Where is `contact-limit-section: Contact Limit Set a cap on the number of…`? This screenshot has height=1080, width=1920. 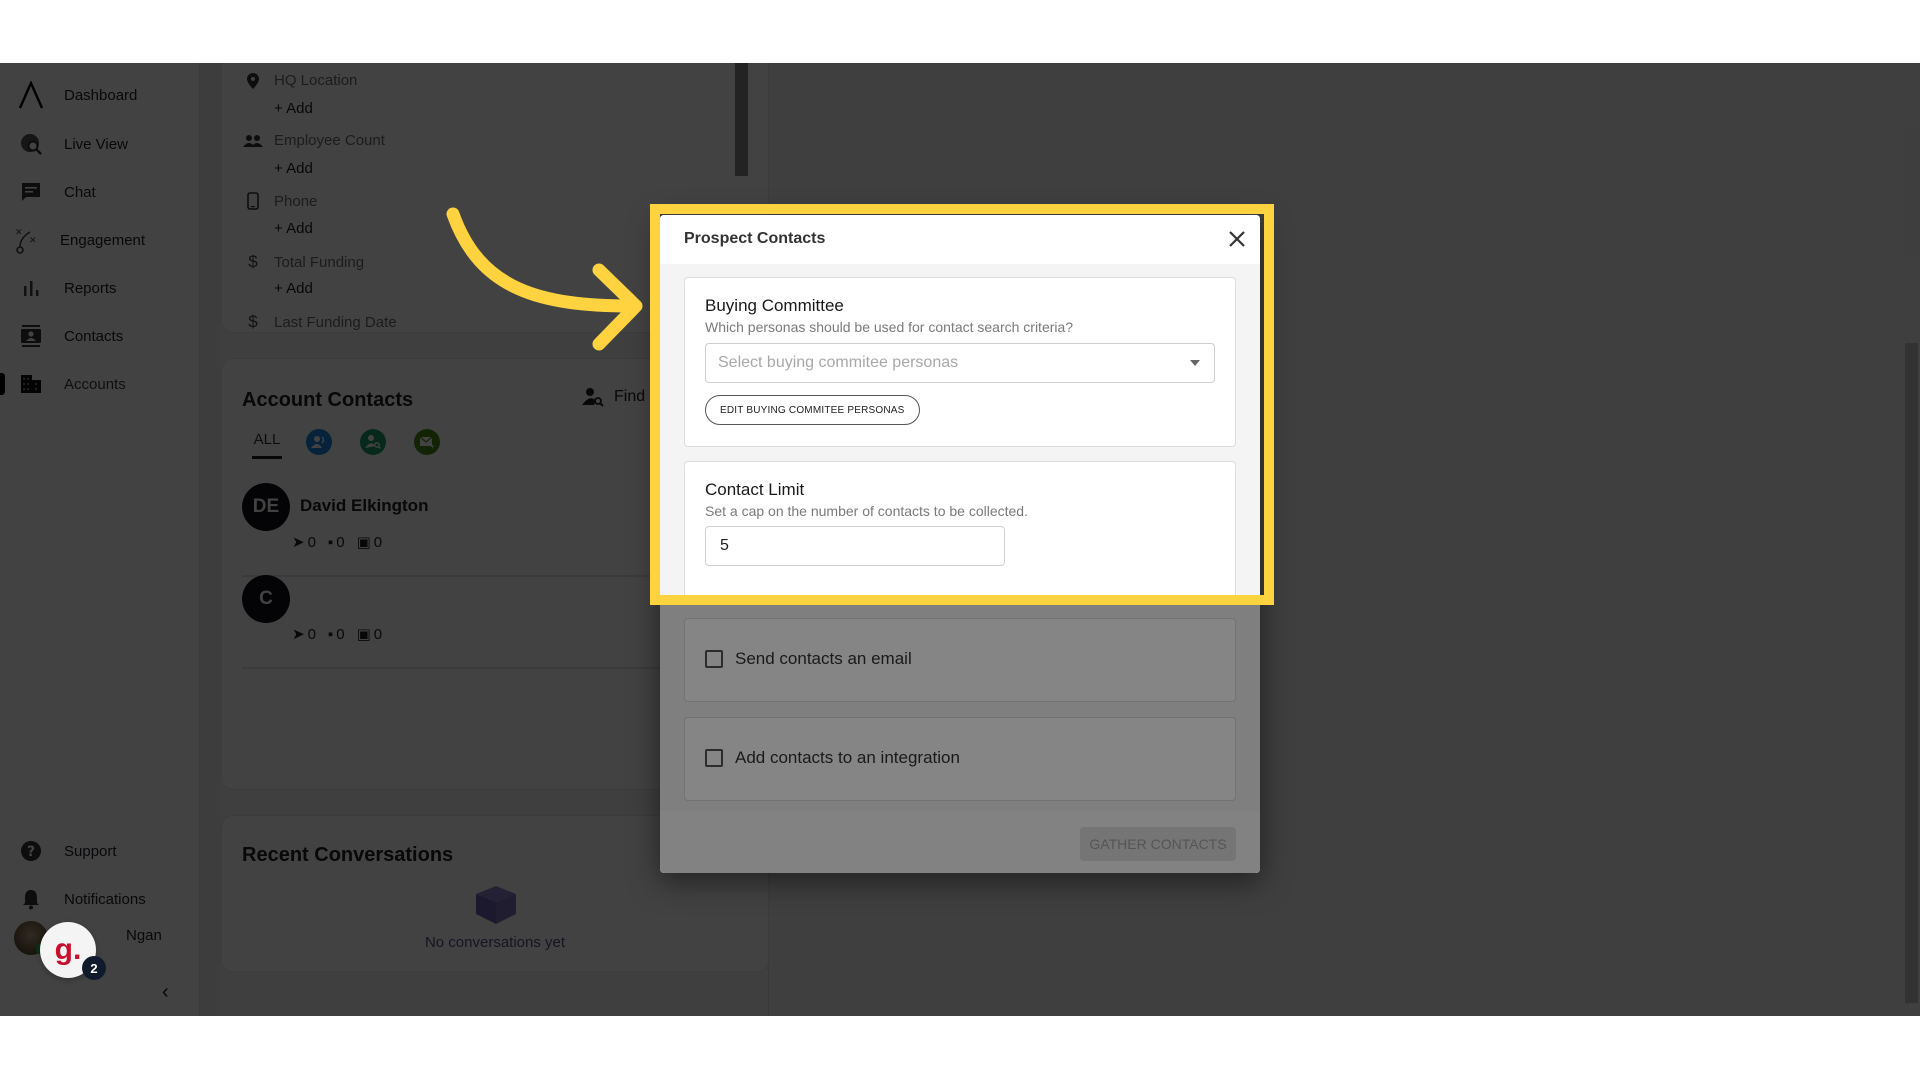 contact-limit-section: Contact Limit Set a cap on the number of… is located at coordinates (960, 532).